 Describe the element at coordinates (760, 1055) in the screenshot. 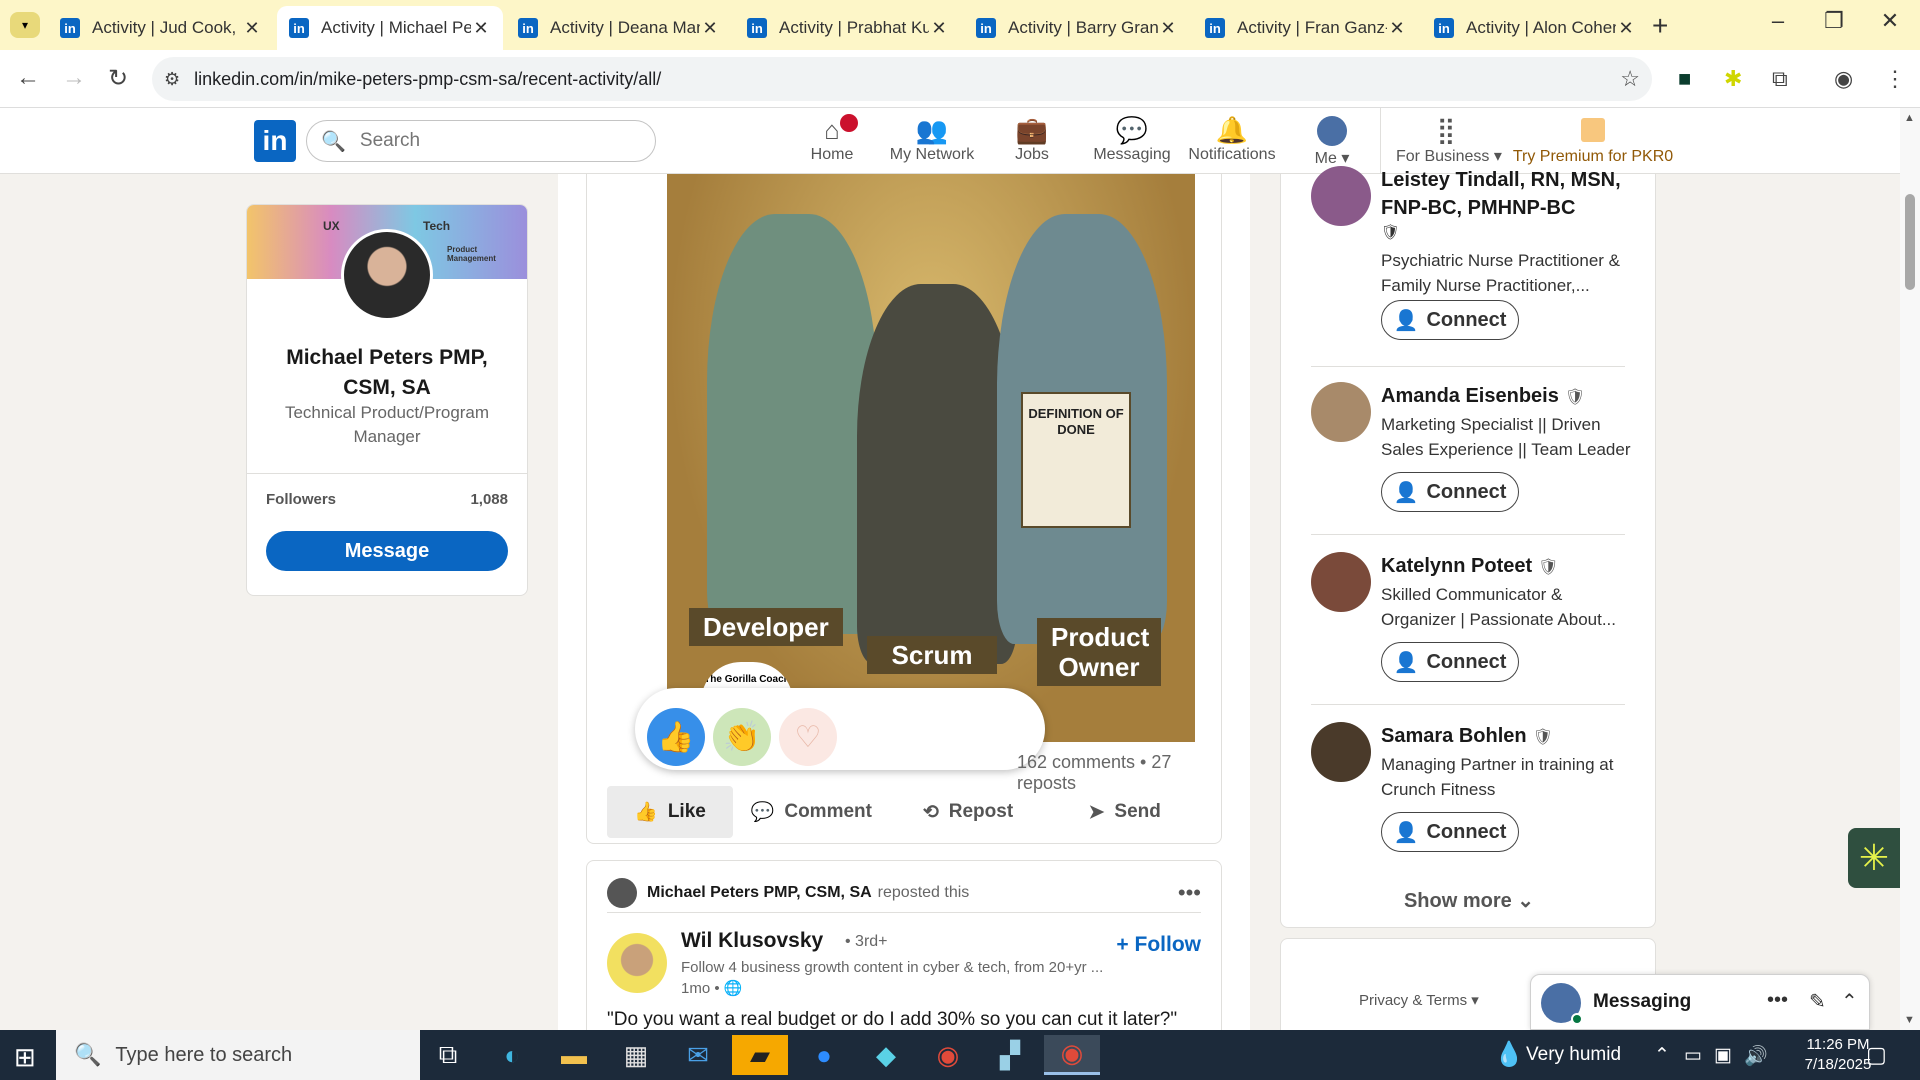

I see `sticky-notes-icon: ▰` at that location.